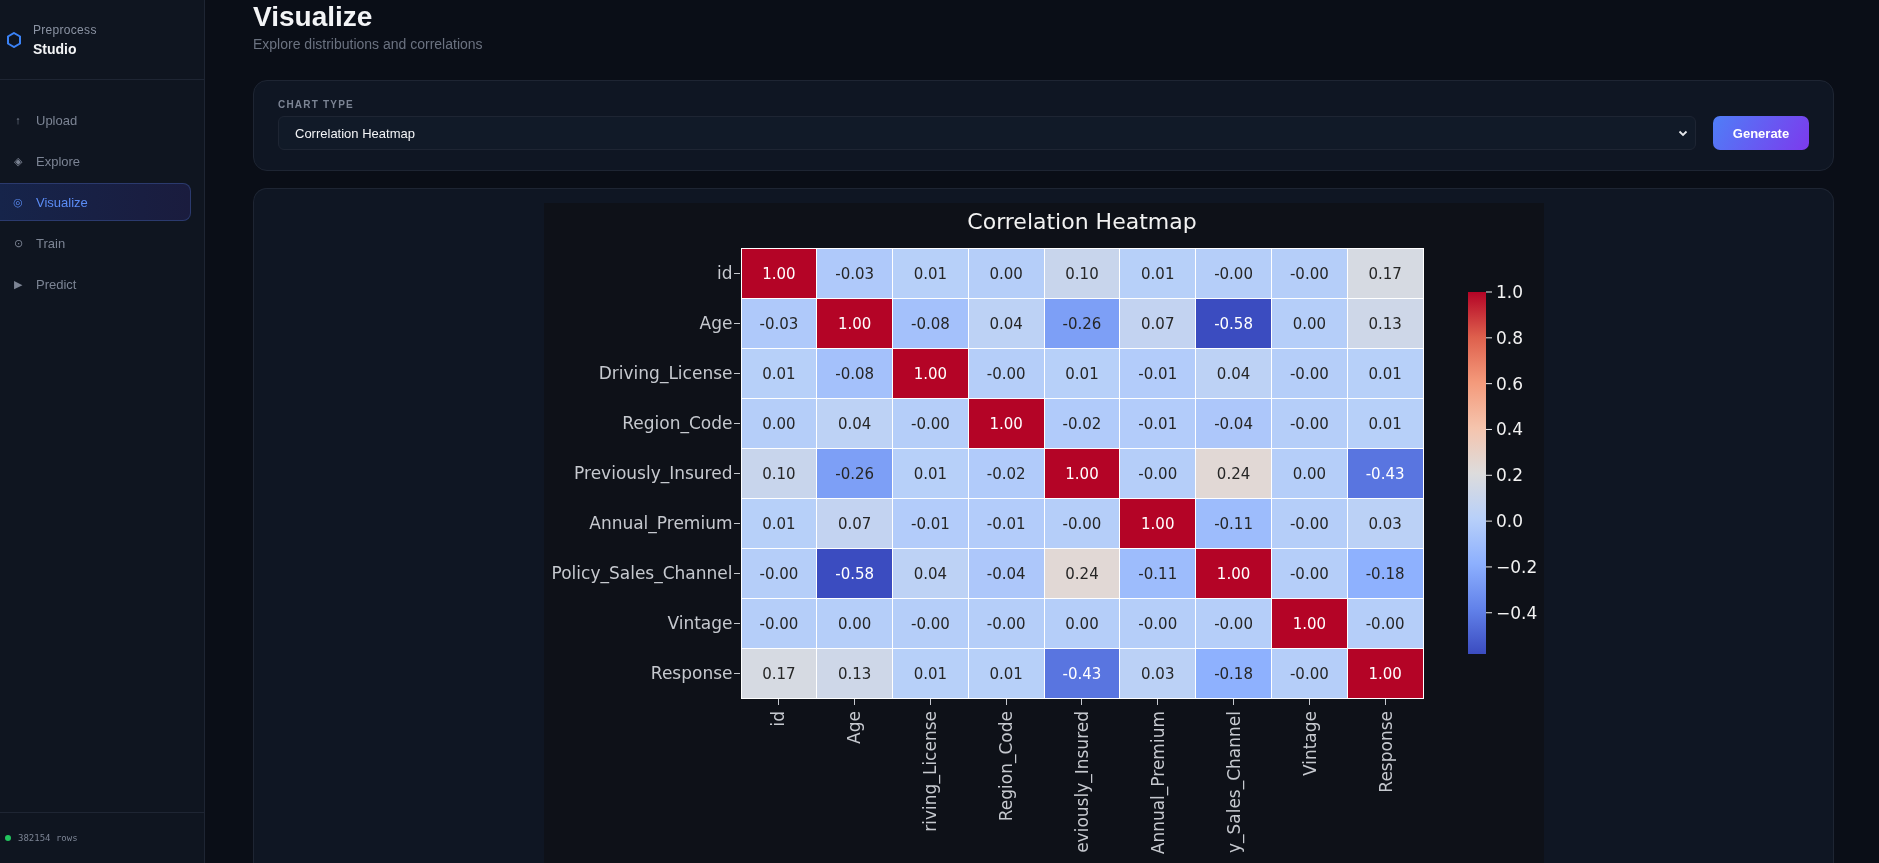 This screenshot has width=1879, height=863. Describe the element at coordinates (55, 48) in the screenshot. I see `brand-name: Studio` at that location.